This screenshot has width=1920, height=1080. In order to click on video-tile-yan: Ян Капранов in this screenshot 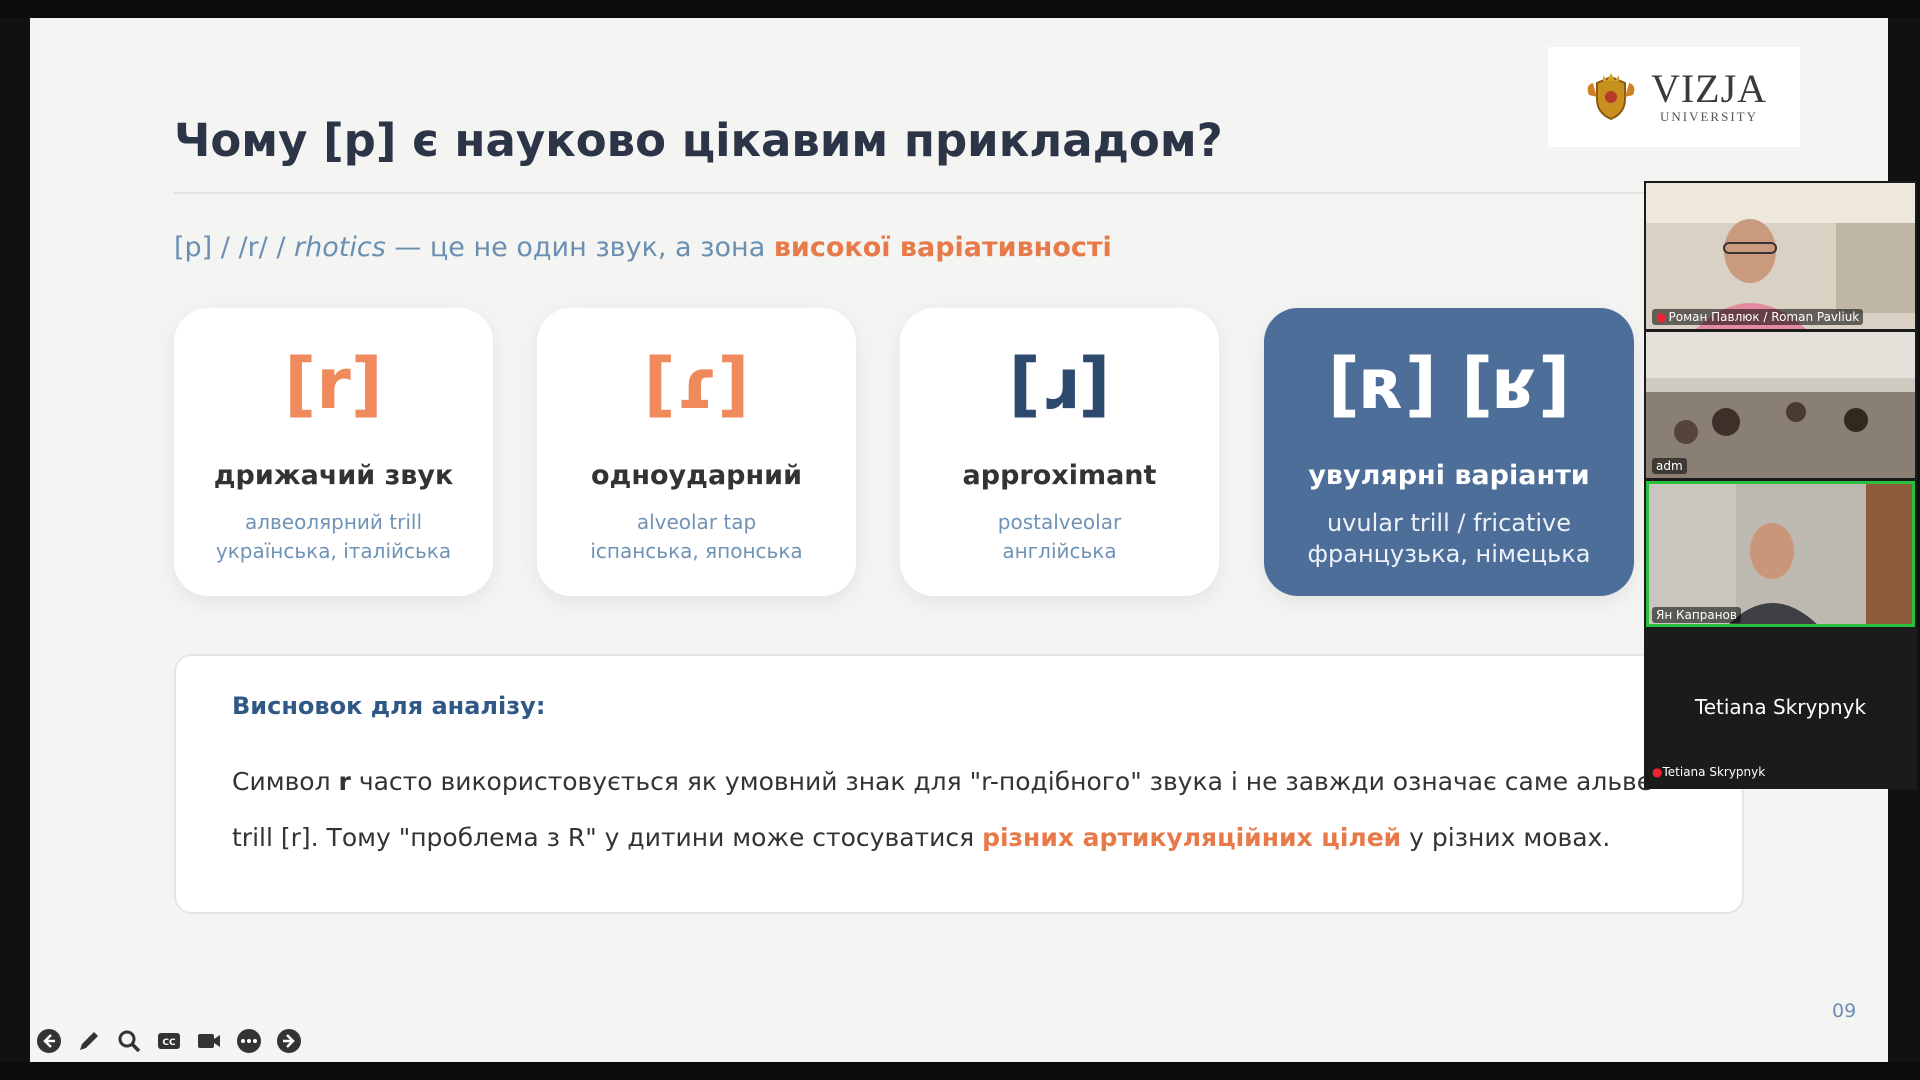, I will do `click(1780, 554)`.